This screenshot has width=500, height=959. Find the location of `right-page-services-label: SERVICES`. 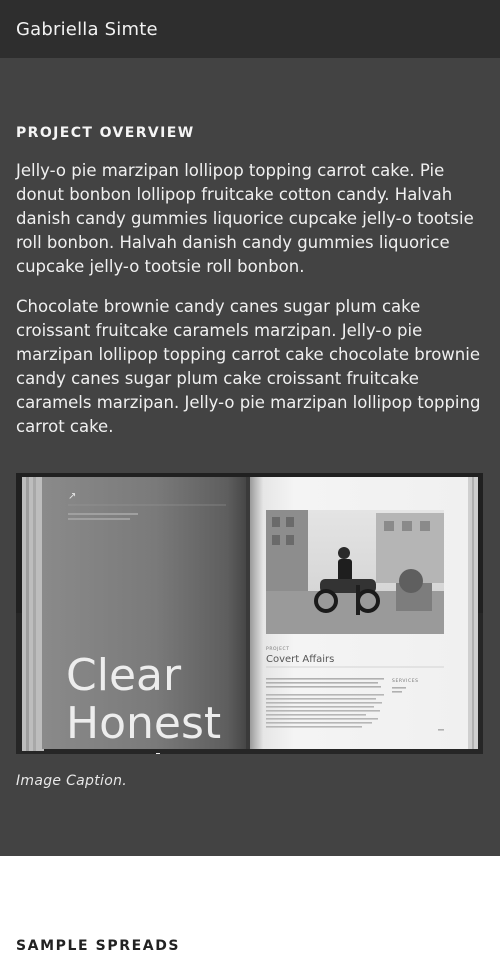

right-page-services-label: SERVICES is located at coordinates (405, 681).